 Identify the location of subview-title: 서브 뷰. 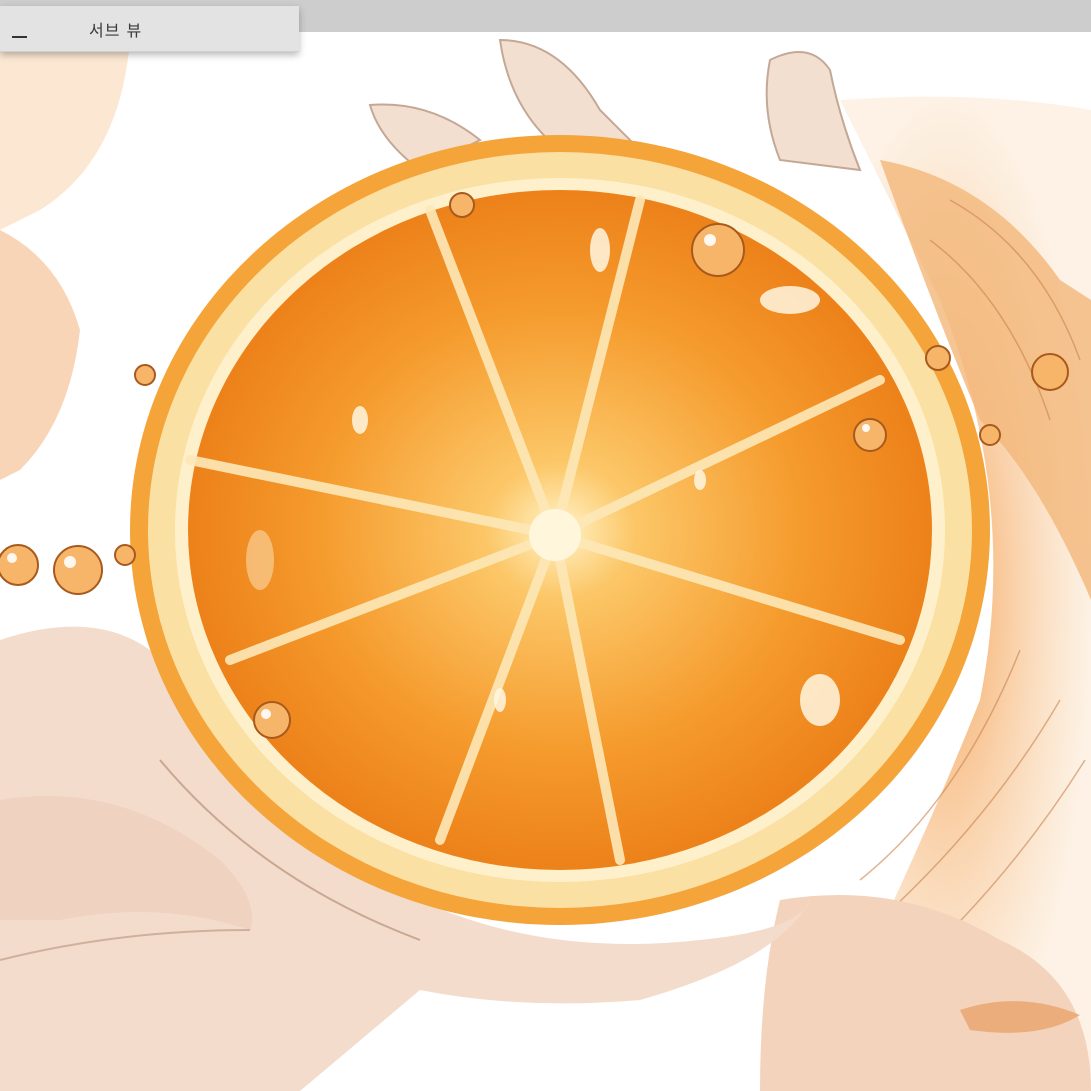
(116, 30).